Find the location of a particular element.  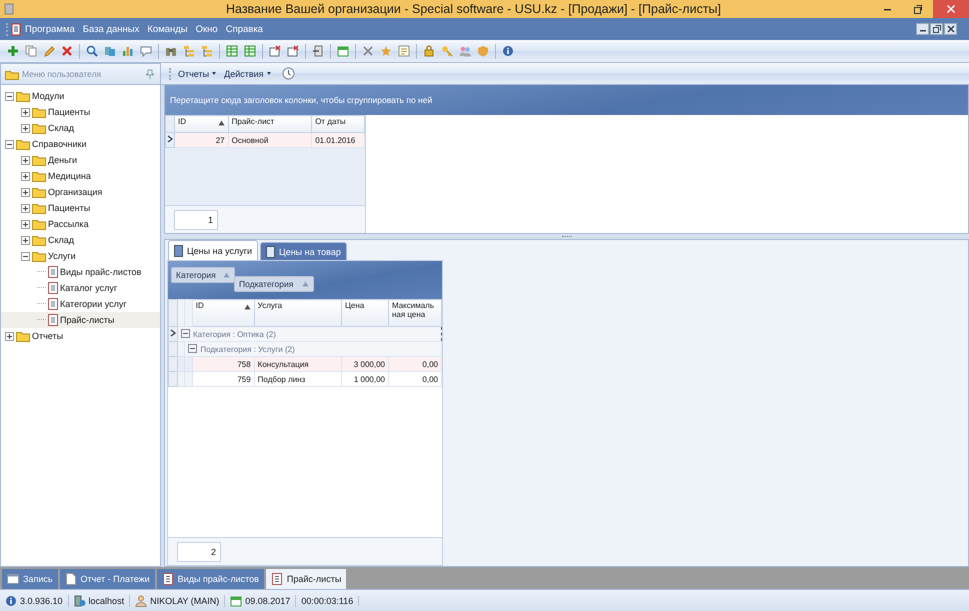

tree-item: Деньги is located at coordinates (80, 160).